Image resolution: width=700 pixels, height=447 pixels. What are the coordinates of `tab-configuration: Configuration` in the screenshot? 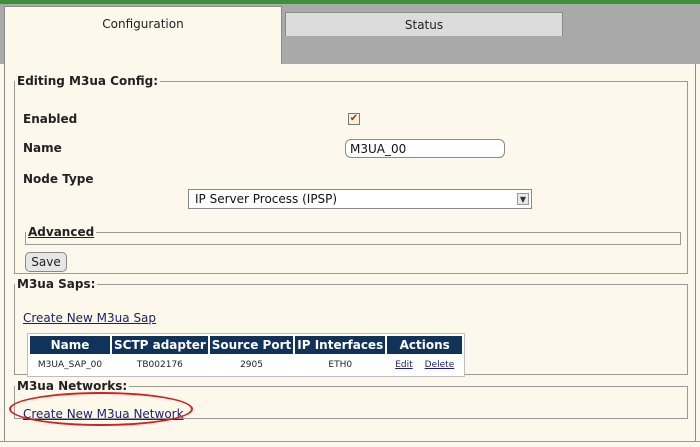 It's located at (143, 35).